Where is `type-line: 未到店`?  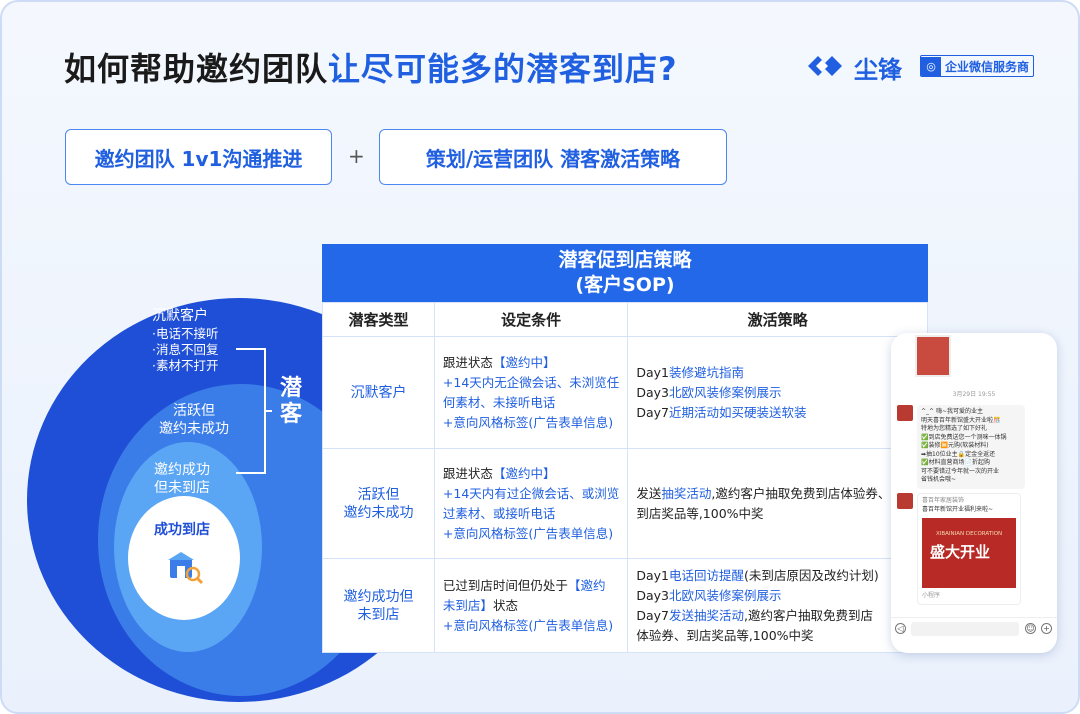 type-line: 未到店 is located at coordinates (378, 614).